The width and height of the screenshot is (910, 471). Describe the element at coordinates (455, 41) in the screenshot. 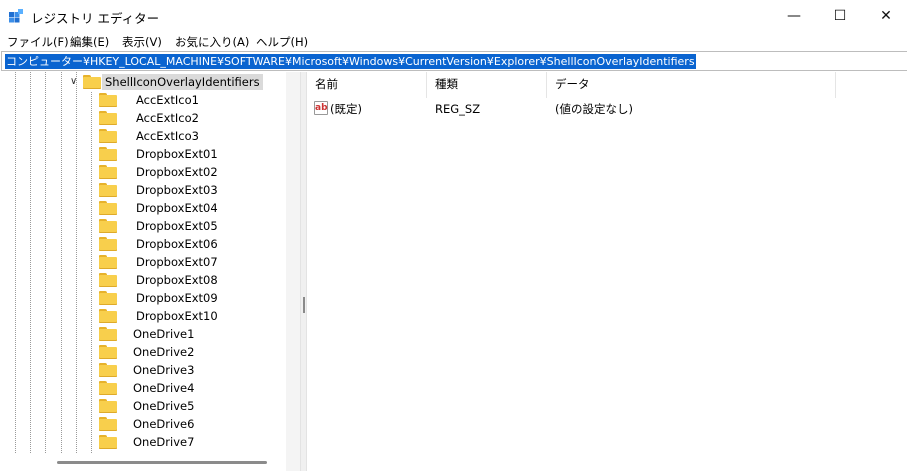

I see `menu-bar: ファイル(F) 編集(E) 表示(V) お気に入り(A) ヘルプ(H)` at that location.